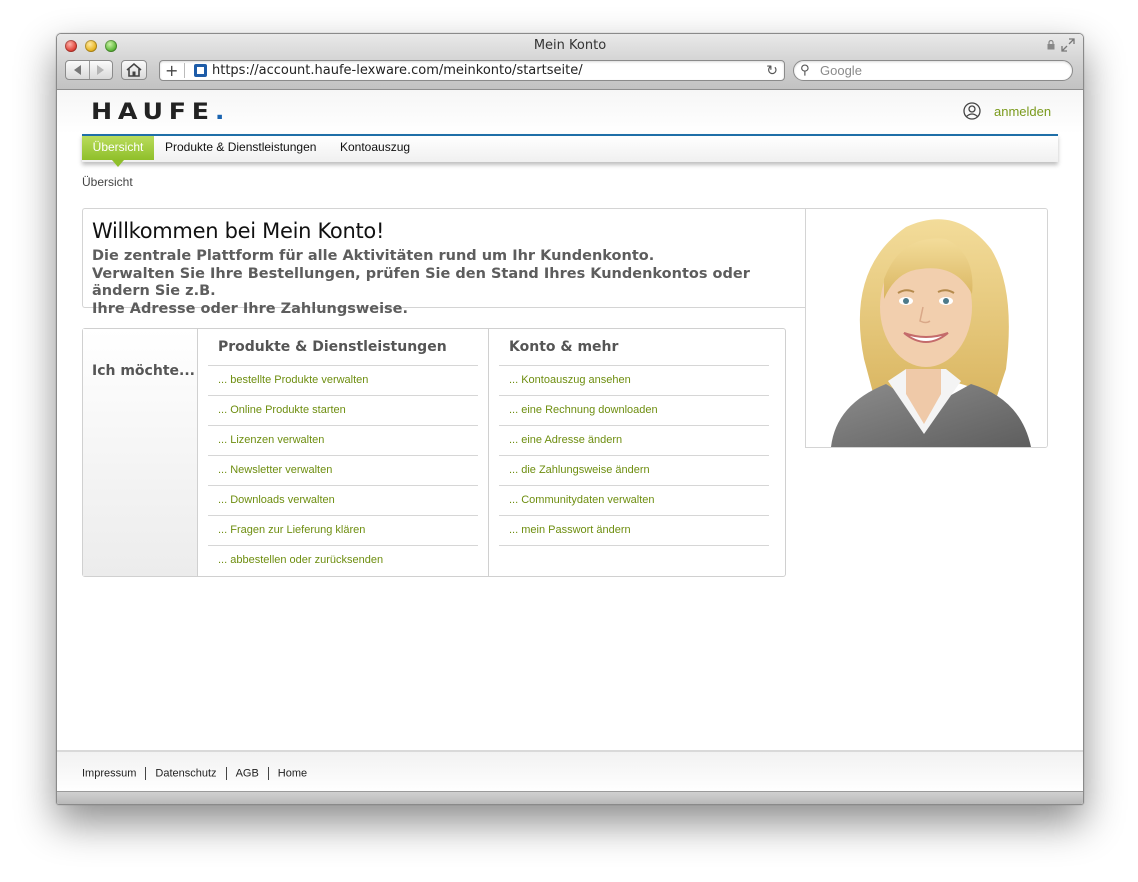 Image resolution: width=1138 pixels, height=882 pixels. What do you see at coordinates (583, 410) in the screenshot?
I see `link-download-invoice: ... eine Rechnung downloaden` at bounding box center [583, 410].